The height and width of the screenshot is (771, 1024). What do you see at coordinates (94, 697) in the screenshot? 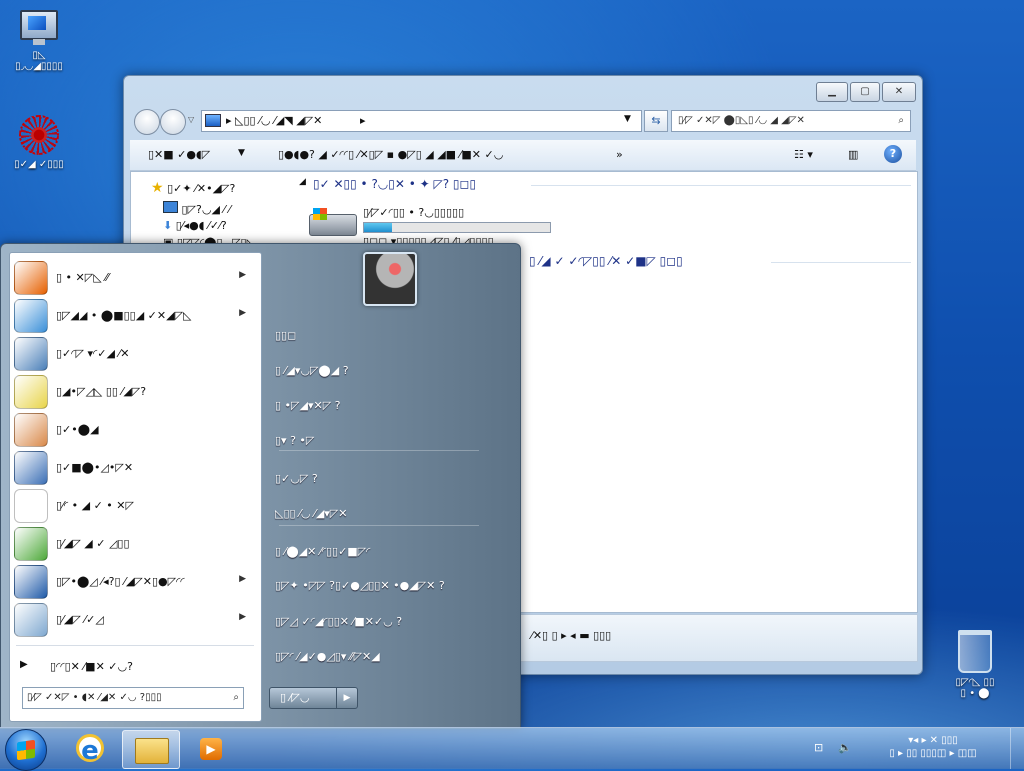
I see `start-search-placeholder: ▯⁄◸ ✓✕◸ • ◖✕ ⁄◢✕ ✓◡ ?▯▯▯` at bounding box center [94, 697].